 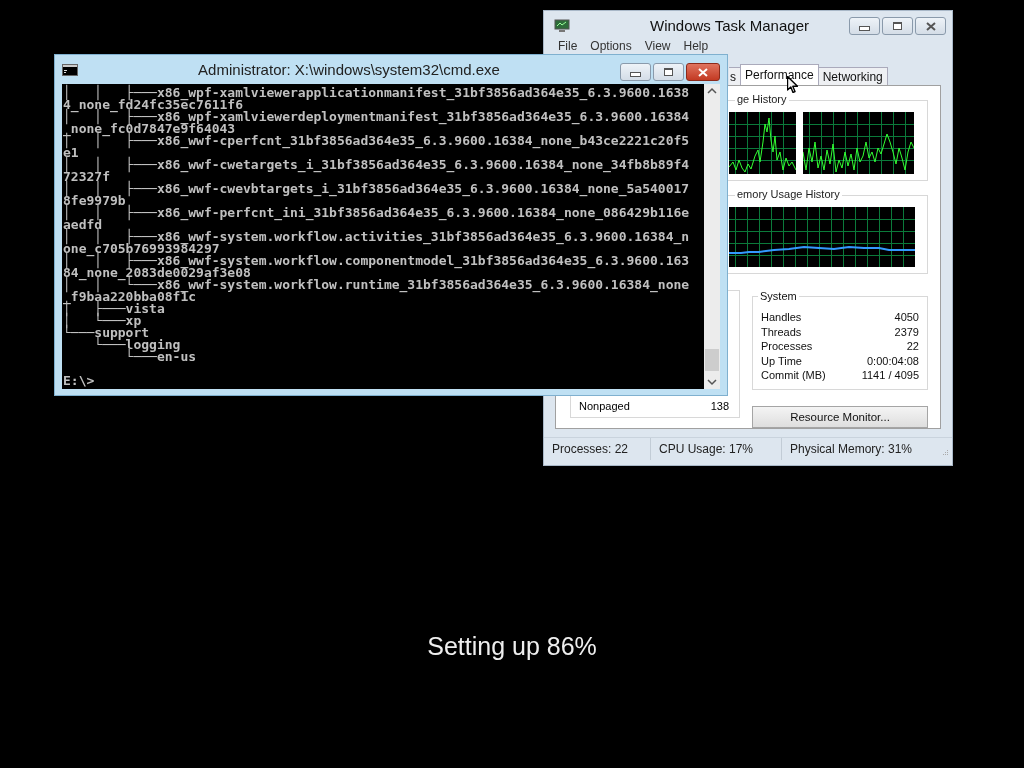 What do you see at coordinates (512, 646) in the screenshot?
I see `setup-progress-text: Setting up 86%` at bounding box center [512, 646].